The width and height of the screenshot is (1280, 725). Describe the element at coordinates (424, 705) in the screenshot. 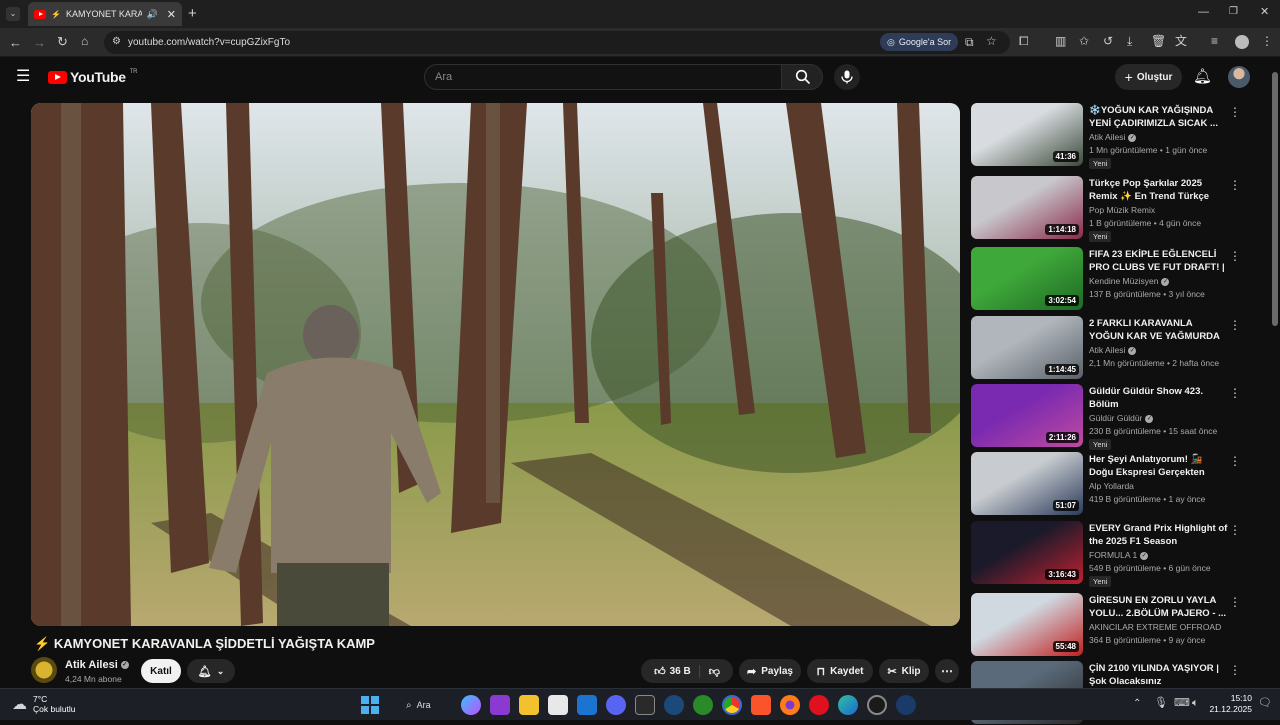

I see `taskbar-search: ⌕ Ara` at that location.